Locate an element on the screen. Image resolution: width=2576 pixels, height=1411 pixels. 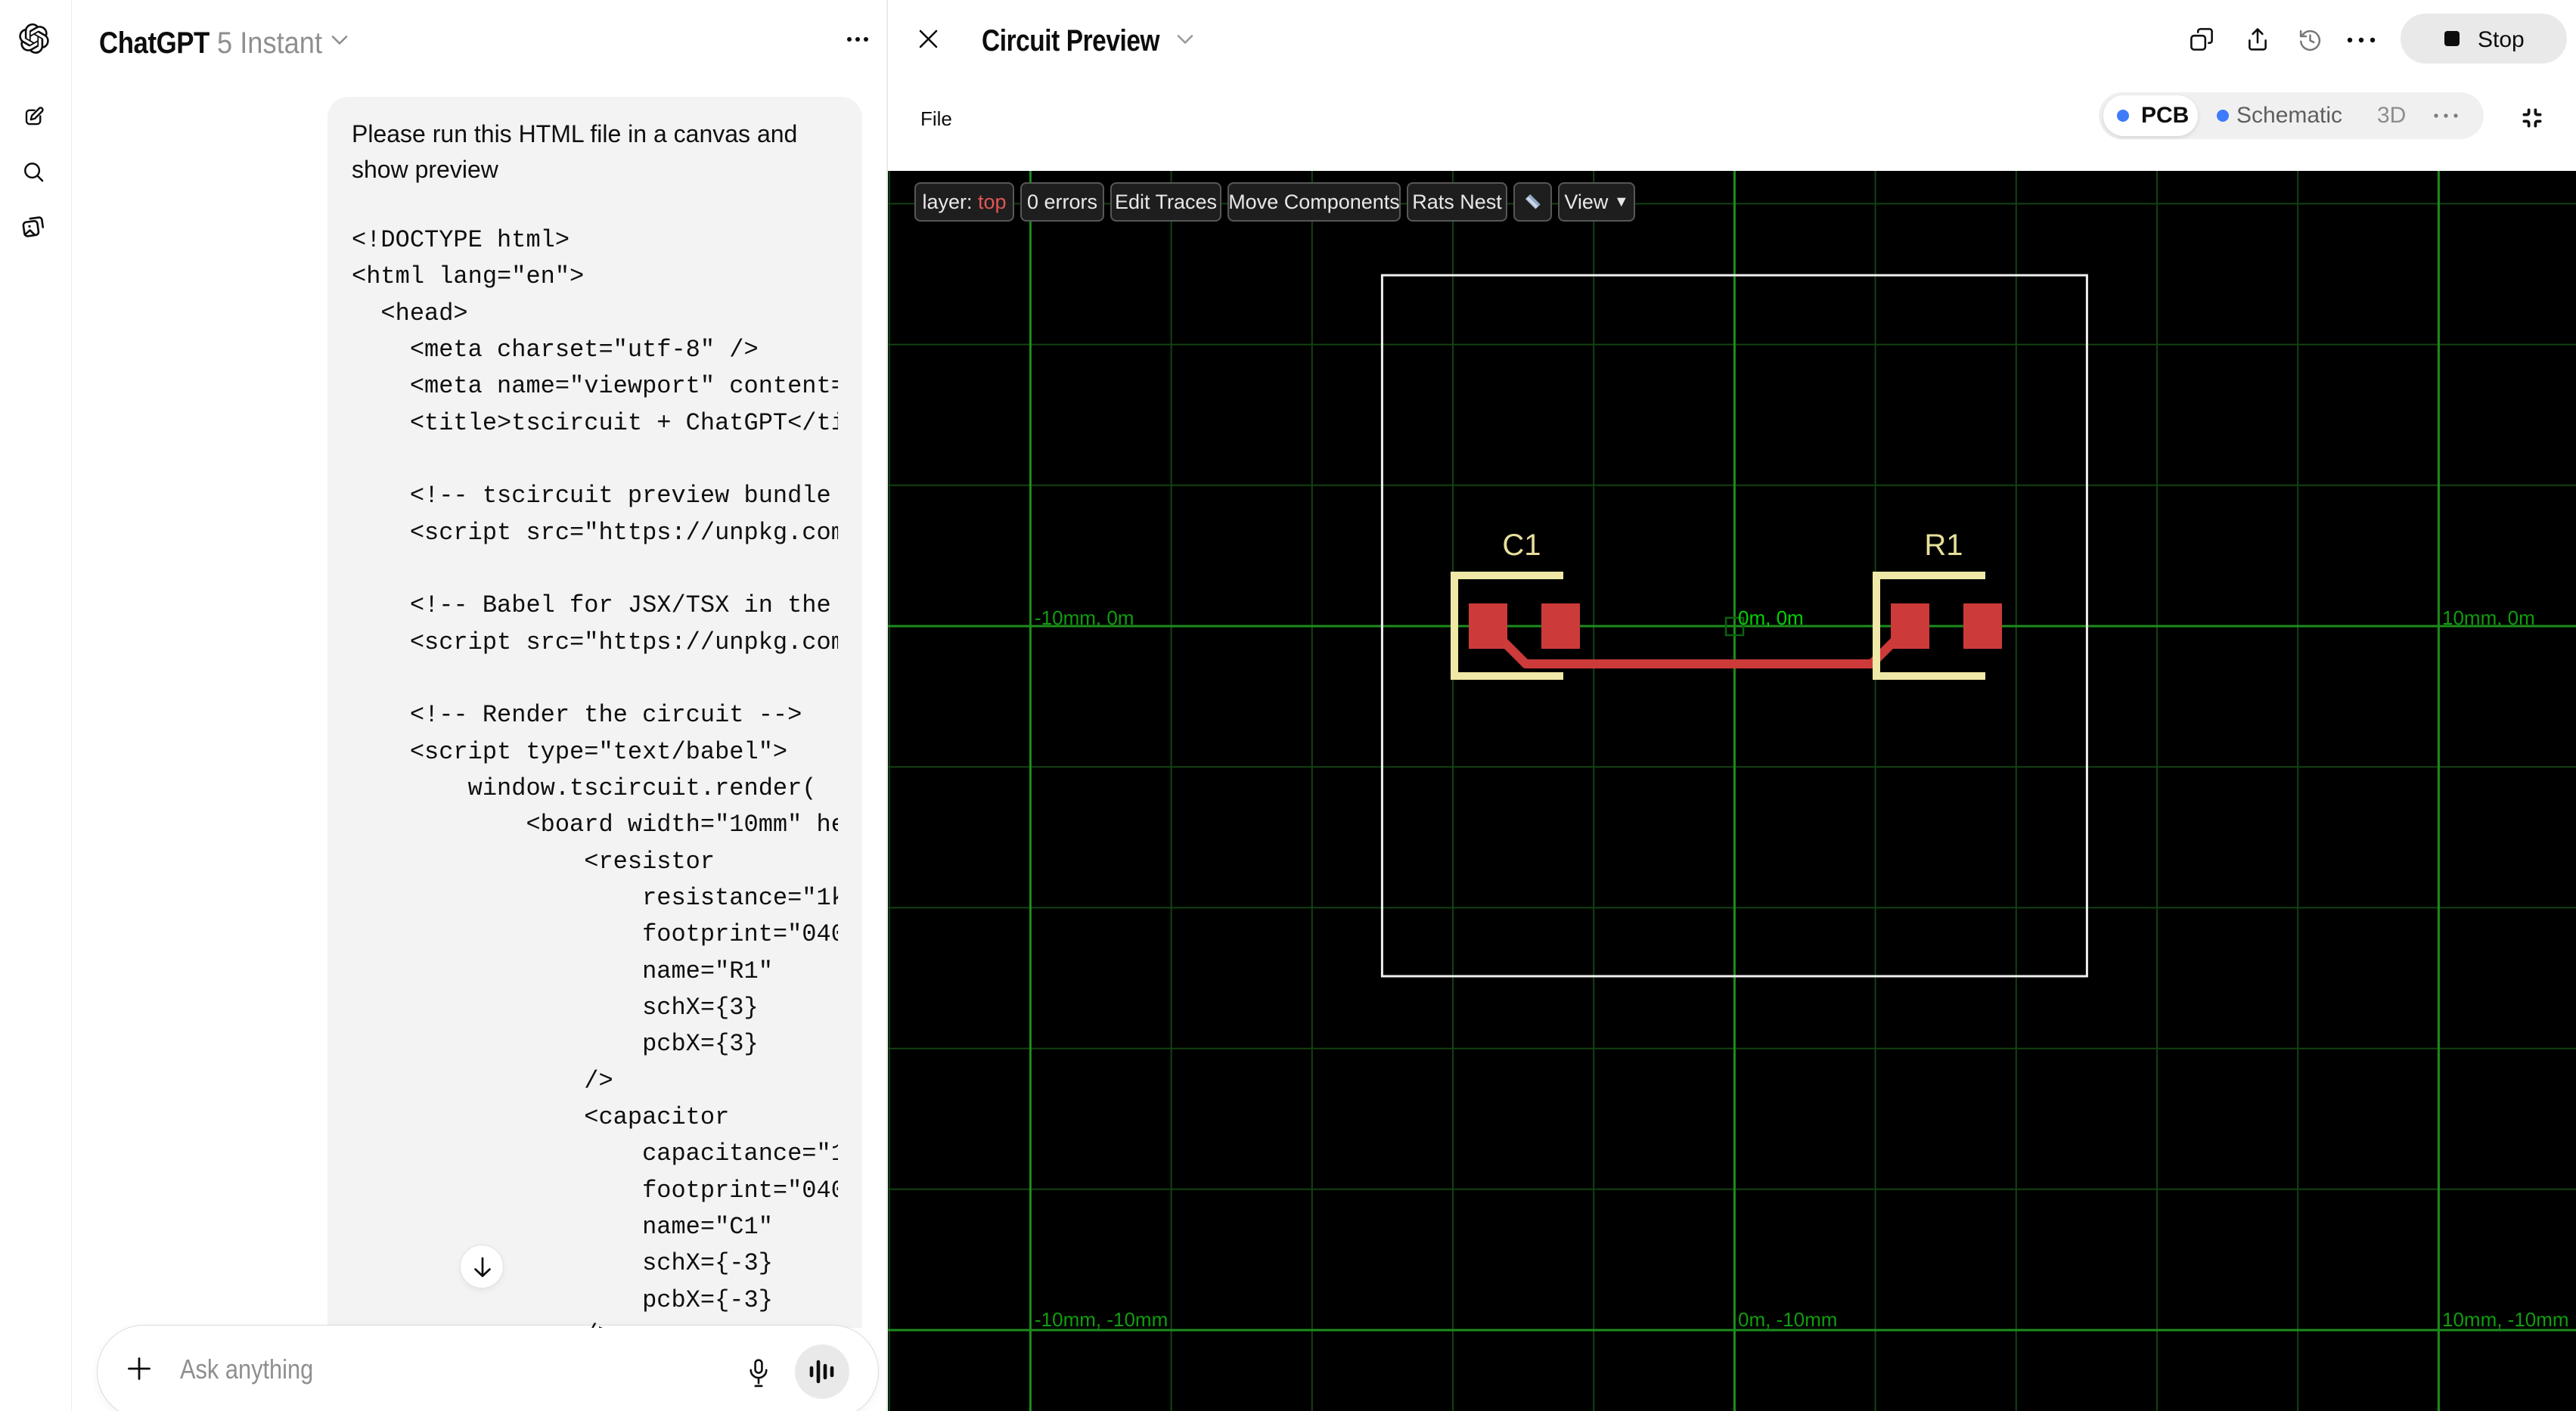
svg-text: 0m, -10mm is located at coordinates (1787, 1319).